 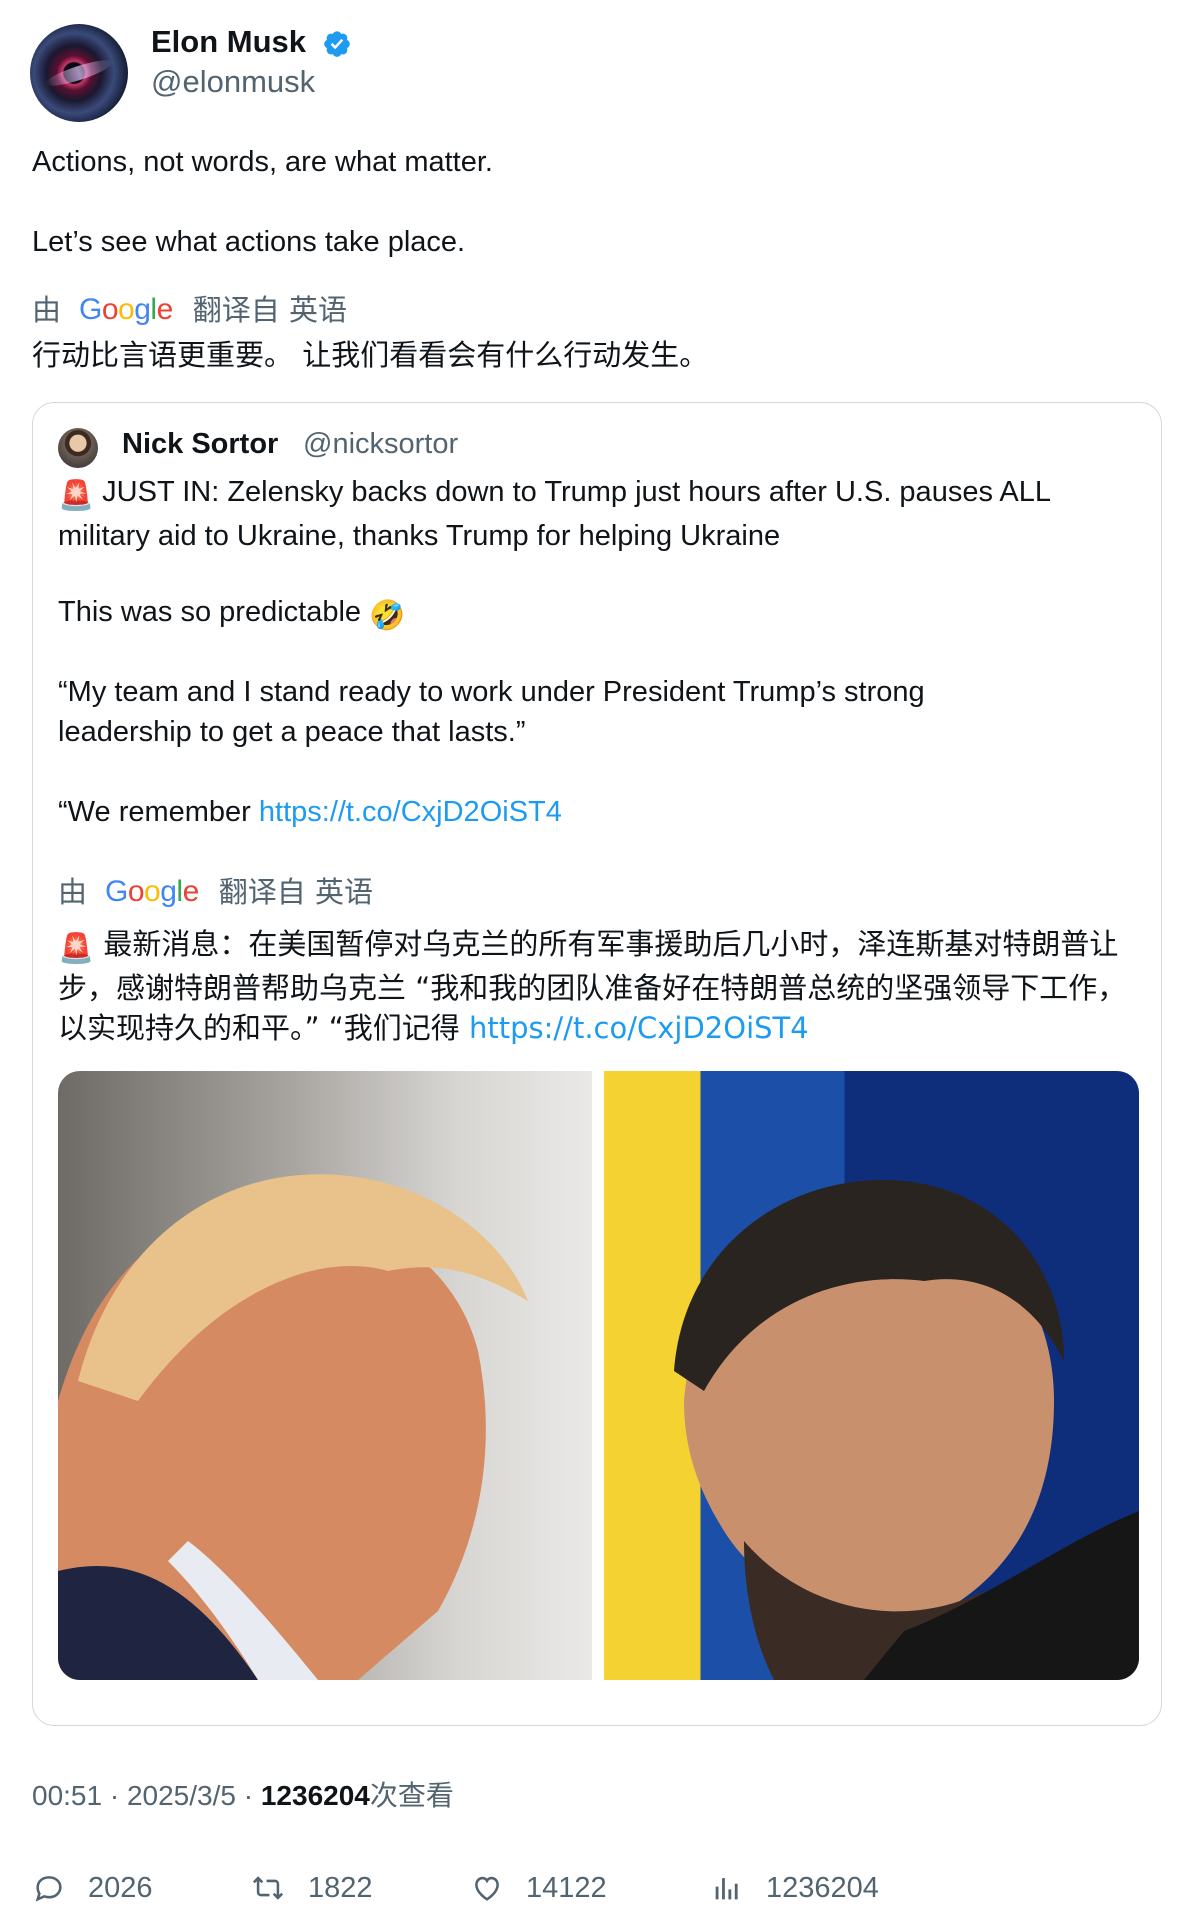 What do you see at coordinates (249, 242) in the screenshot?
I see `tweet-text-line2: Let’s see what actions take place.` at bounding box center [249, 242].